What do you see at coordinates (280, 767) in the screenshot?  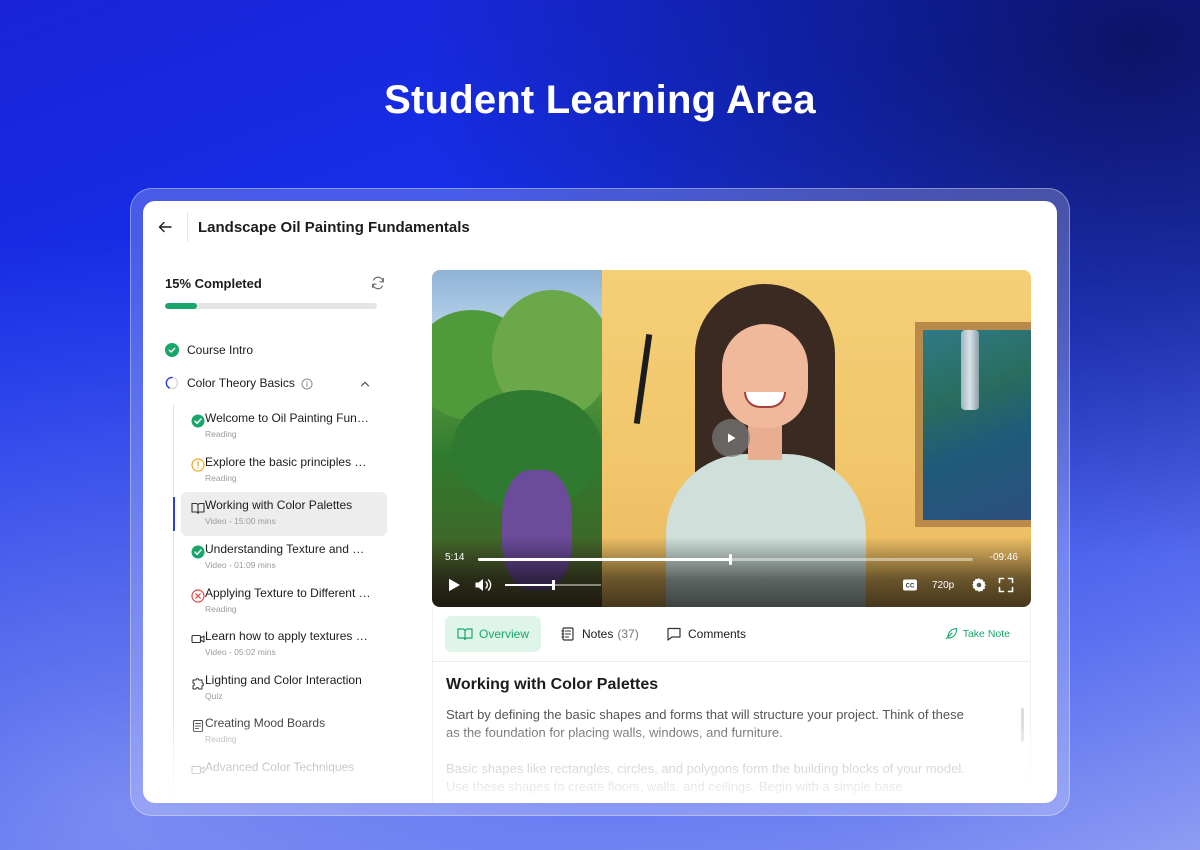 I see `lesson-title: Advanced Color Techniques` at bounding box center [280, 767].